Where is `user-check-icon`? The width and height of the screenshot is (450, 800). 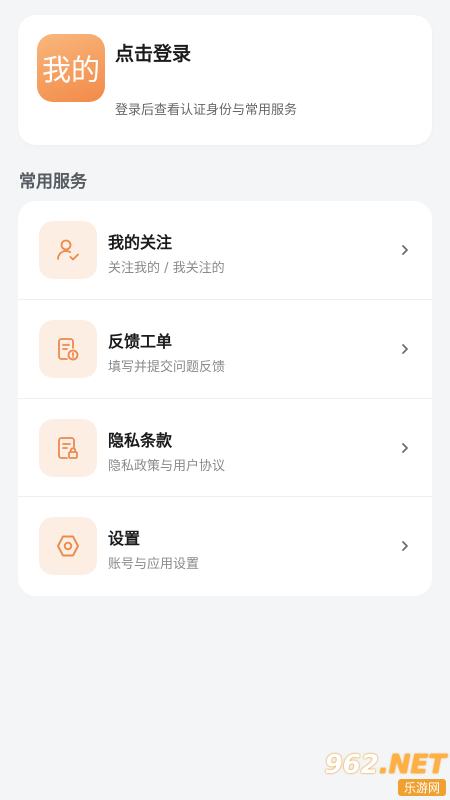 user-check-icon is located at coordinates (68, 250).